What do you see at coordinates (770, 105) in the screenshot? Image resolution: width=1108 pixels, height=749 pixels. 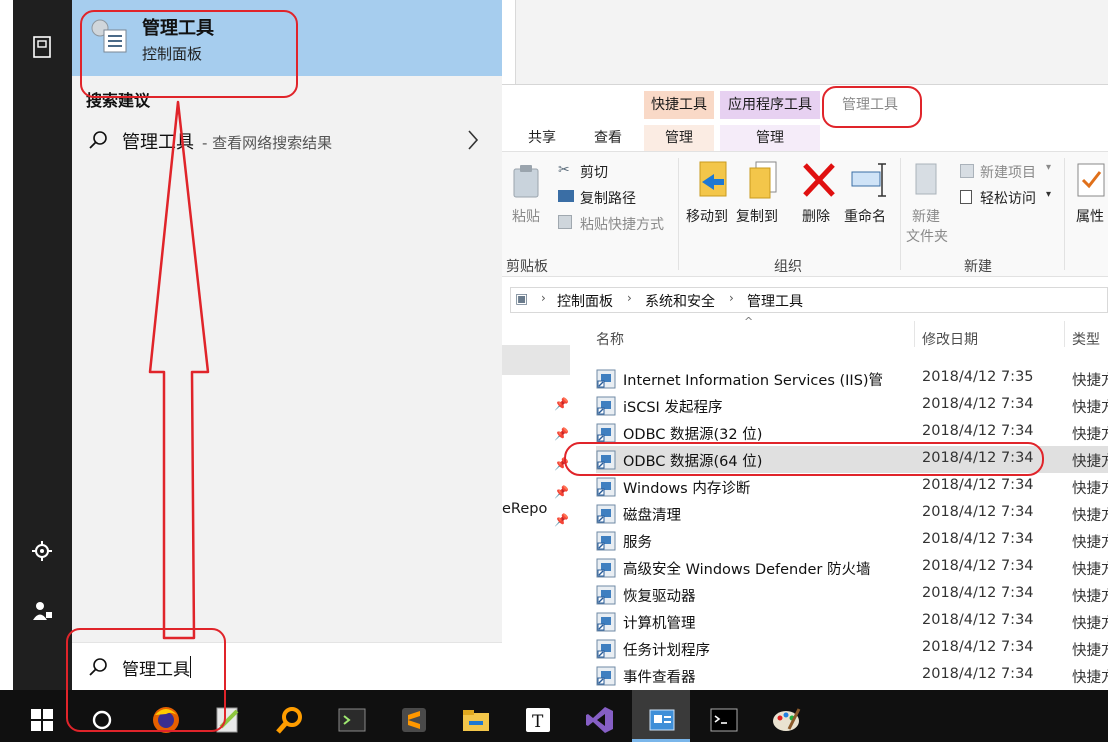 I see `context-tab-app-tools: 应用程序工具` at bounding box center [770, 105].